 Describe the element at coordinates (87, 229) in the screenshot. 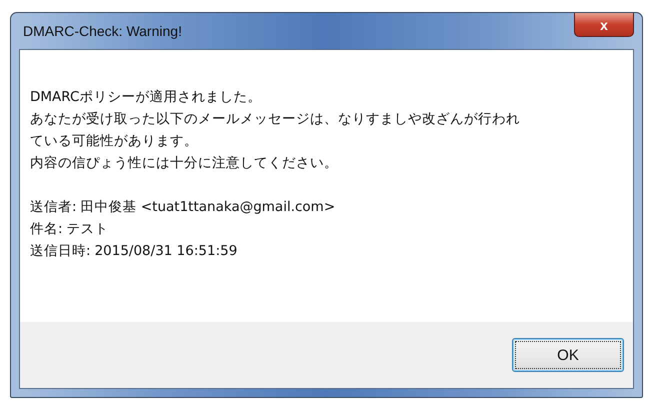

I see `detail-value: テスト` at that location.